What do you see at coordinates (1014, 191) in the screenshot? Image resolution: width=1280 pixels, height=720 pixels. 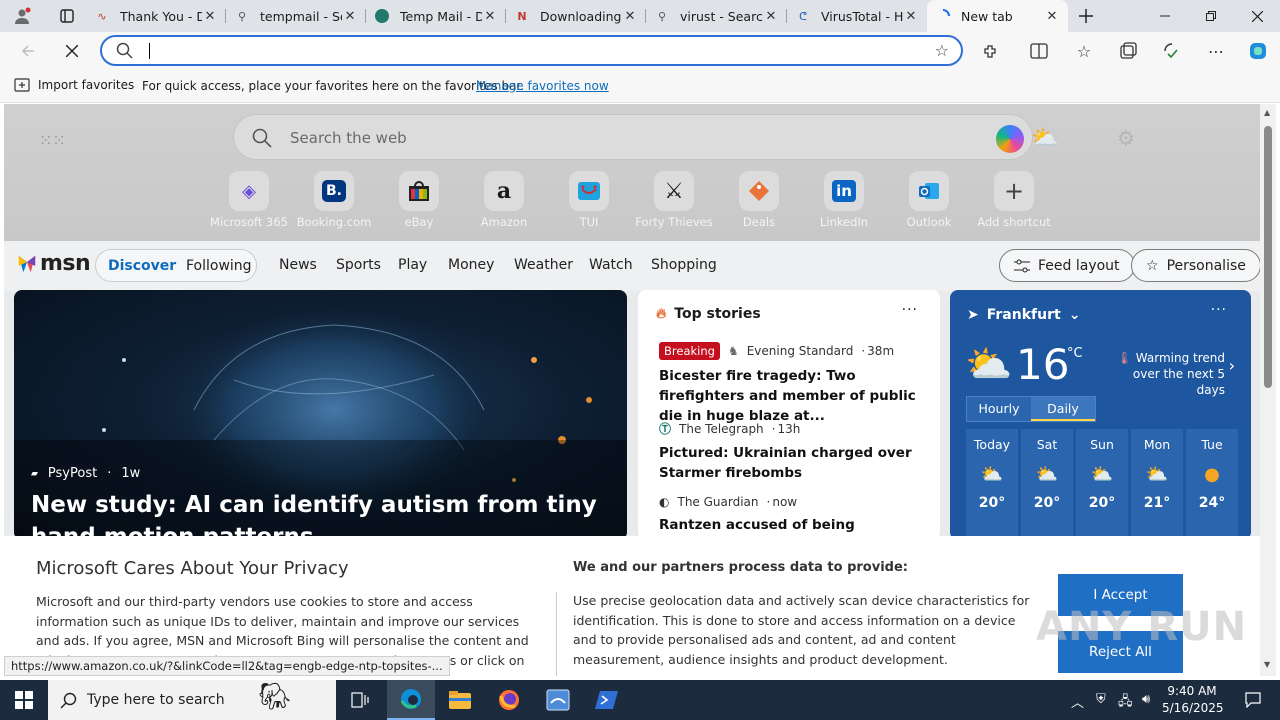 I see `plus-icon: +` at bounding box center [1014, 191].